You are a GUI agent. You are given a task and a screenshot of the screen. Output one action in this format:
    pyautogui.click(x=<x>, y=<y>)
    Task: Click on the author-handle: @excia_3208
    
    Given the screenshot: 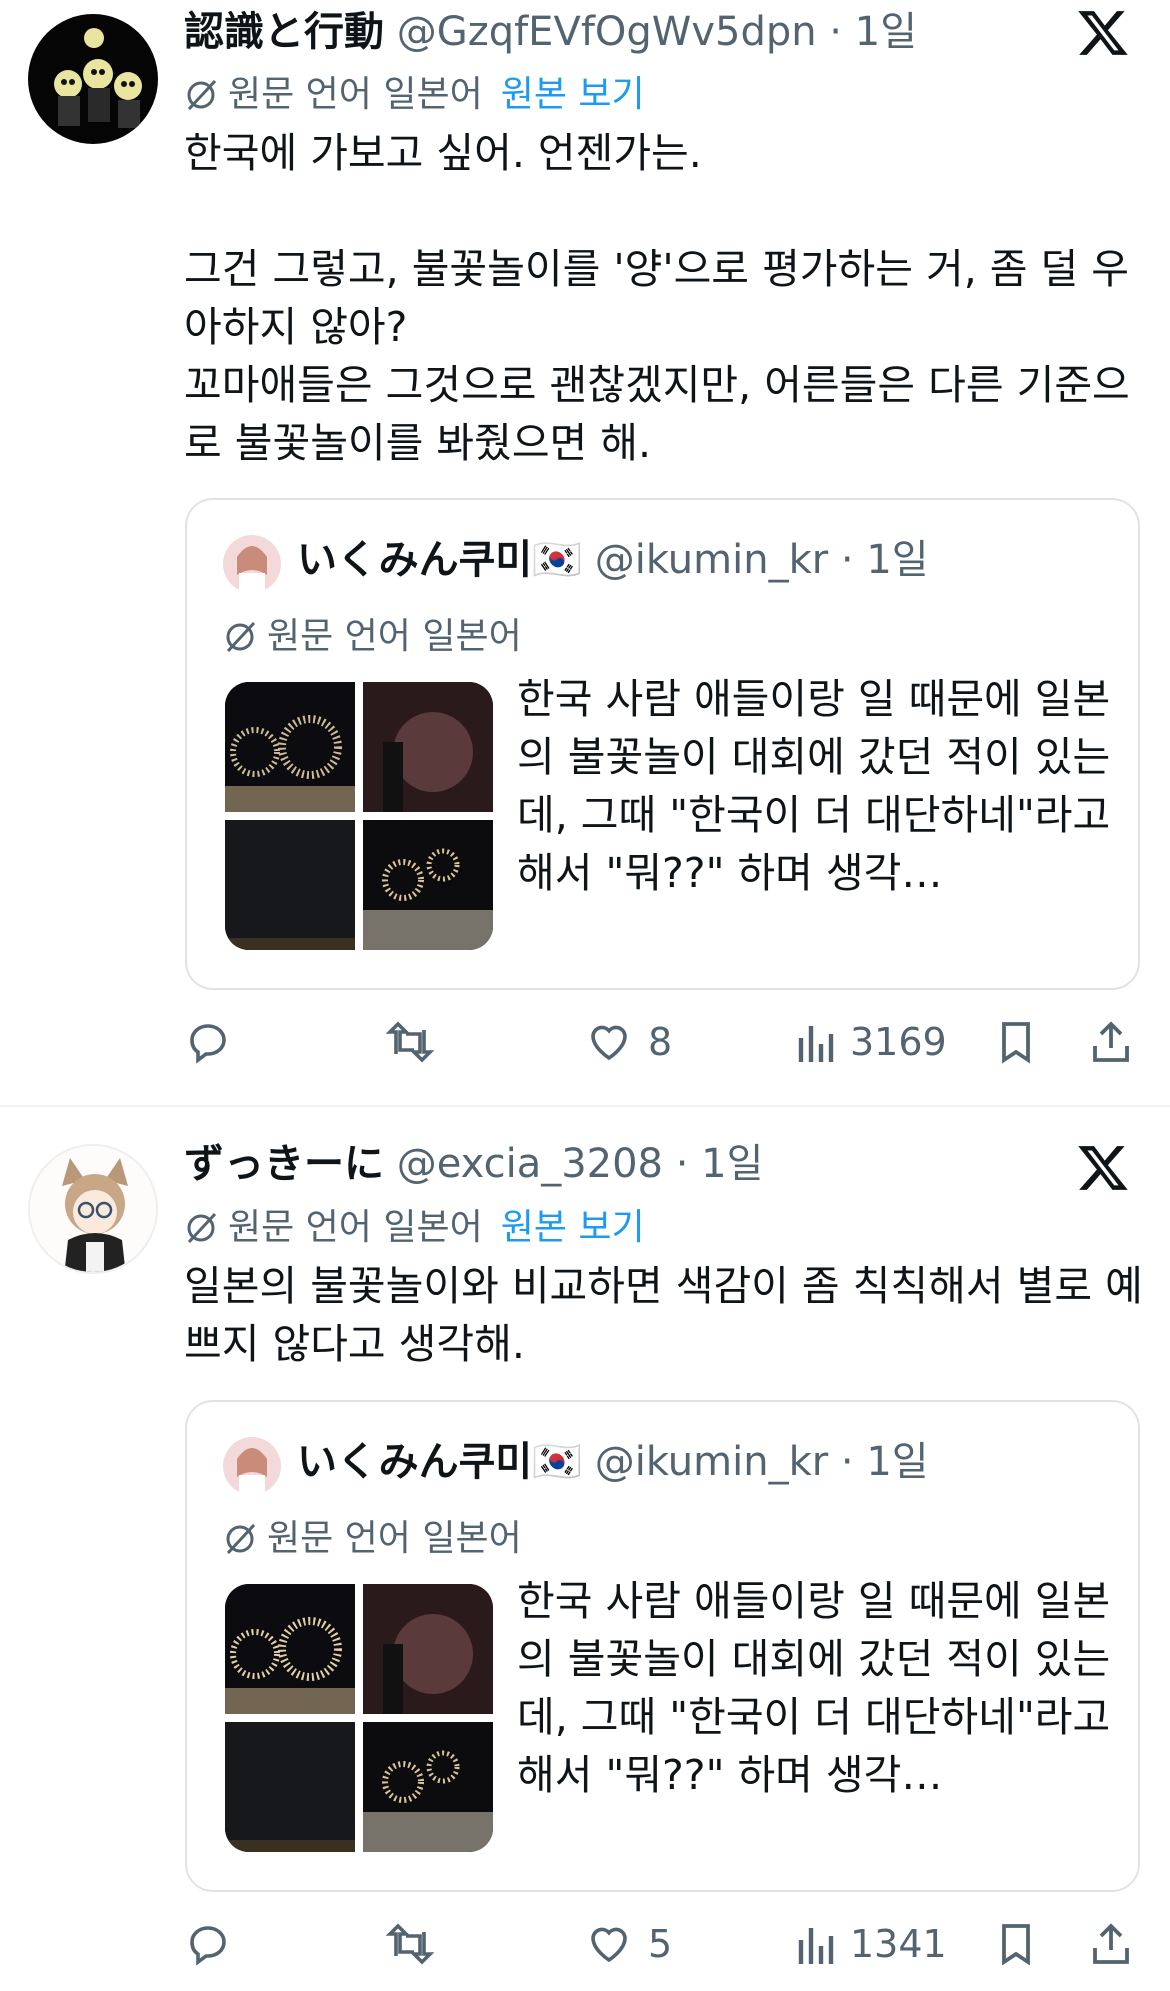 What is the action you would take?
    pyautogui.click(x=530, y=1164)
    